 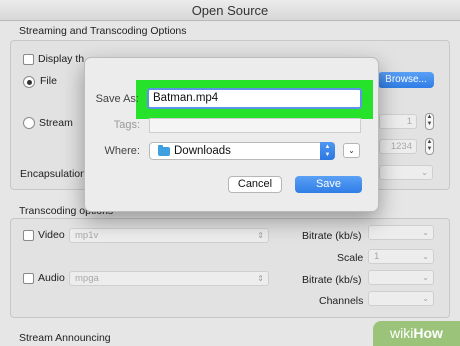 What do you see at coordinates (255, 184) in the screenshot?
I see `cancel-button: Cancel` at bounding box center [255, 184].